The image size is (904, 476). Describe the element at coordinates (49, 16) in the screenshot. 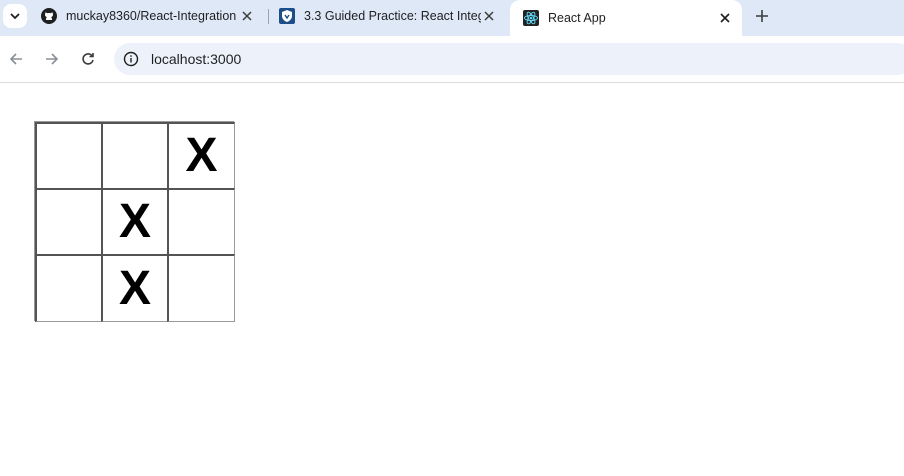

I see `github-icon` at that location.